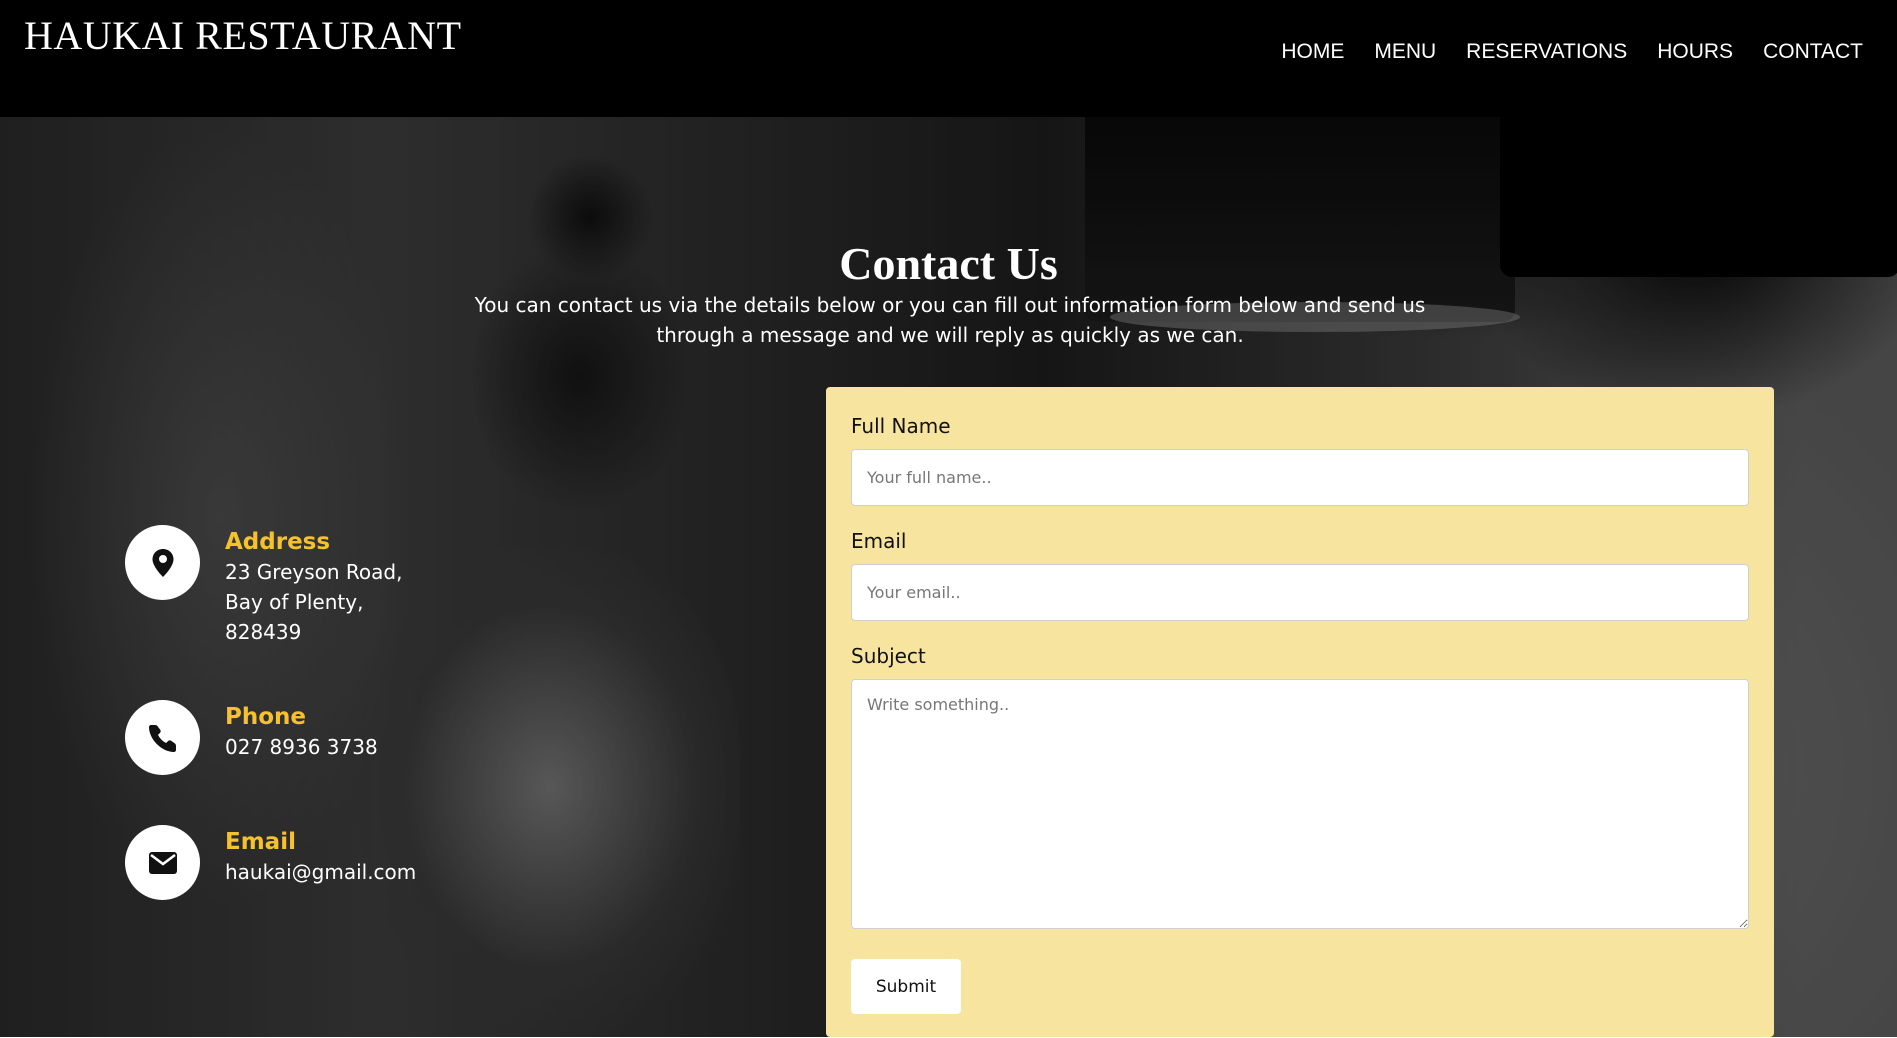  I want to click on full-name-input, so click(1300, 477).